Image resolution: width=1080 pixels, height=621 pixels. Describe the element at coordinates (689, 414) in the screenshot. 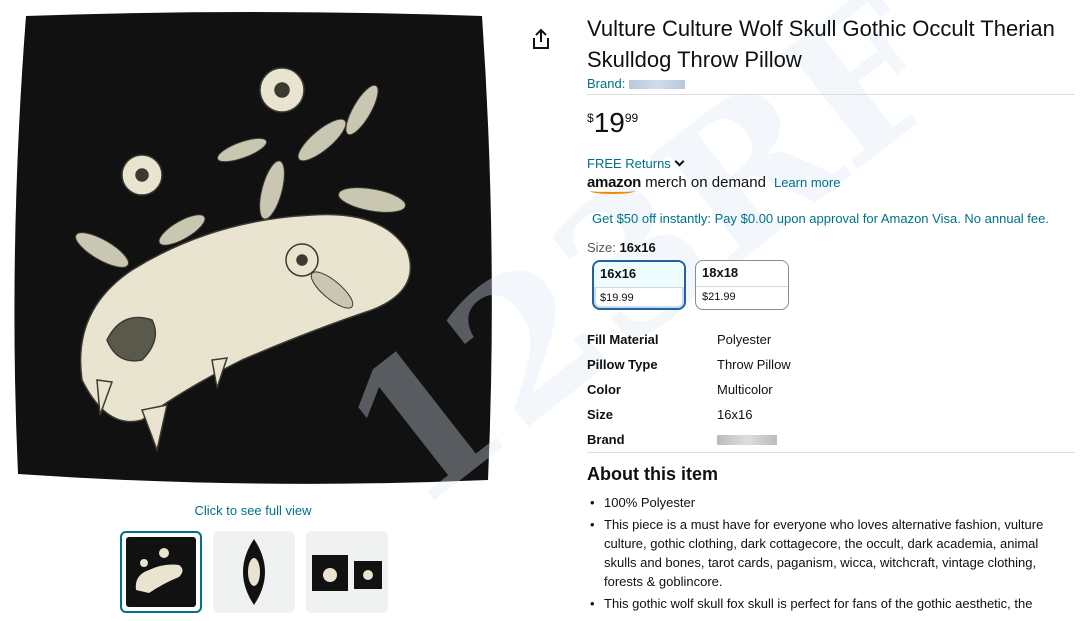

I see `spec-row: Size 16x16` at that location.